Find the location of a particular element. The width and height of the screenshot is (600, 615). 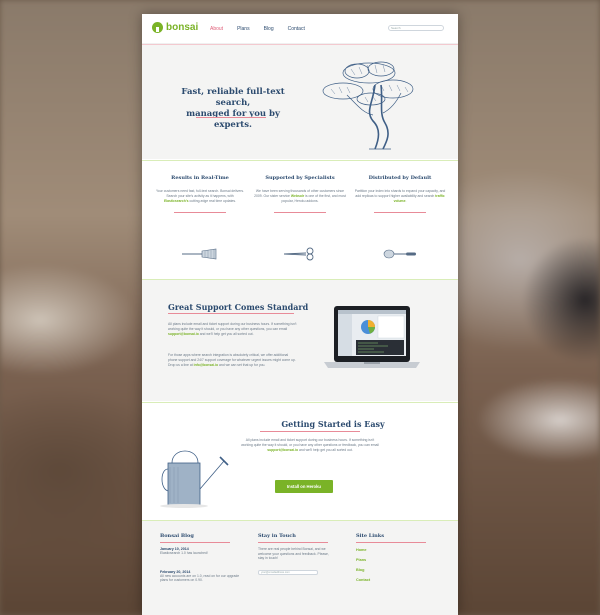

footer-link-home: Home is located at coordinates (396, 550).